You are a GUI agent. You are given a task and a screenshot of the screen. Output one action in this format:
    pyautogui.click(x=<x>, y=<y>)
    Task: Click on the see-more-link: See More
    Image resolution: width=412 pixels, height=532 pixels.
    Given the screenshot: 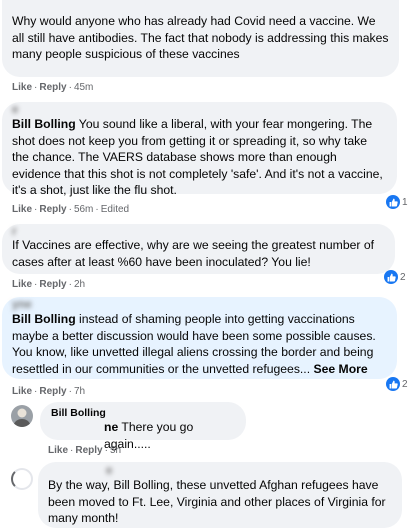 What is the action you would take?
    pyautogui.click(x=340, y=369)
    